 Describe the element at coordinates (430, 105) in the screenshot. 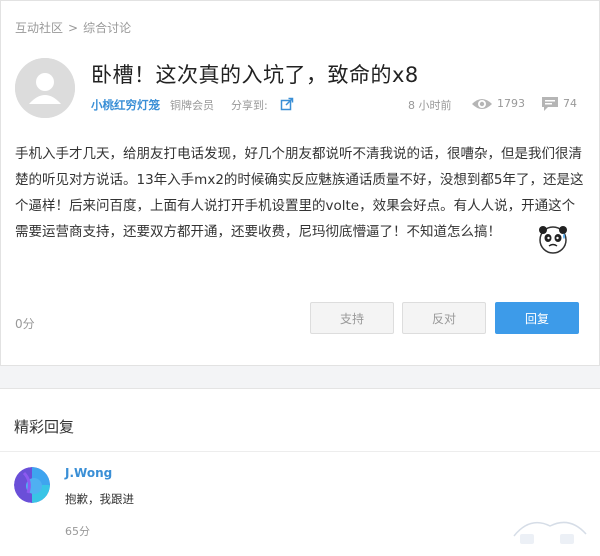

I see `post-time: 8 小时前` at that location.